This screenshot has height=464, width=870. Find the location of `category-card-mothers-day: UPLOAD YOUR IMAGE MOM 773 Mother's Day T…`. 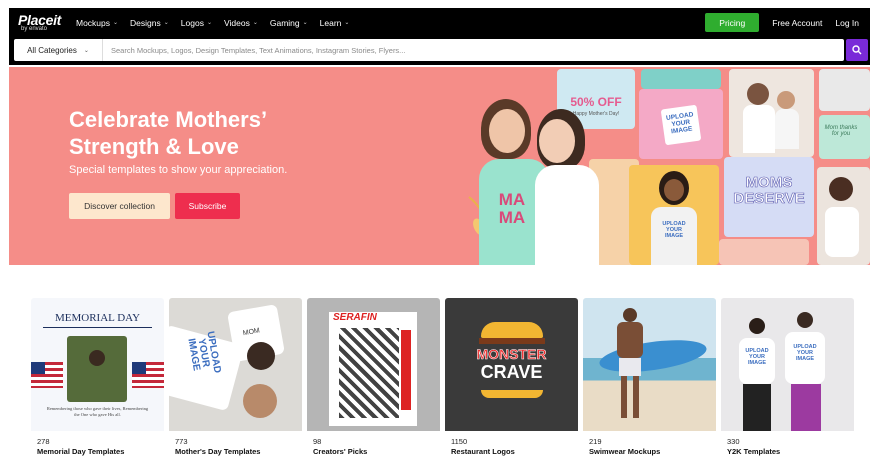

category-card-mothers-day: UPLOAD YOUR IMAGE MOM 773 Mother's Day T… is located at coordinates (235, 377).